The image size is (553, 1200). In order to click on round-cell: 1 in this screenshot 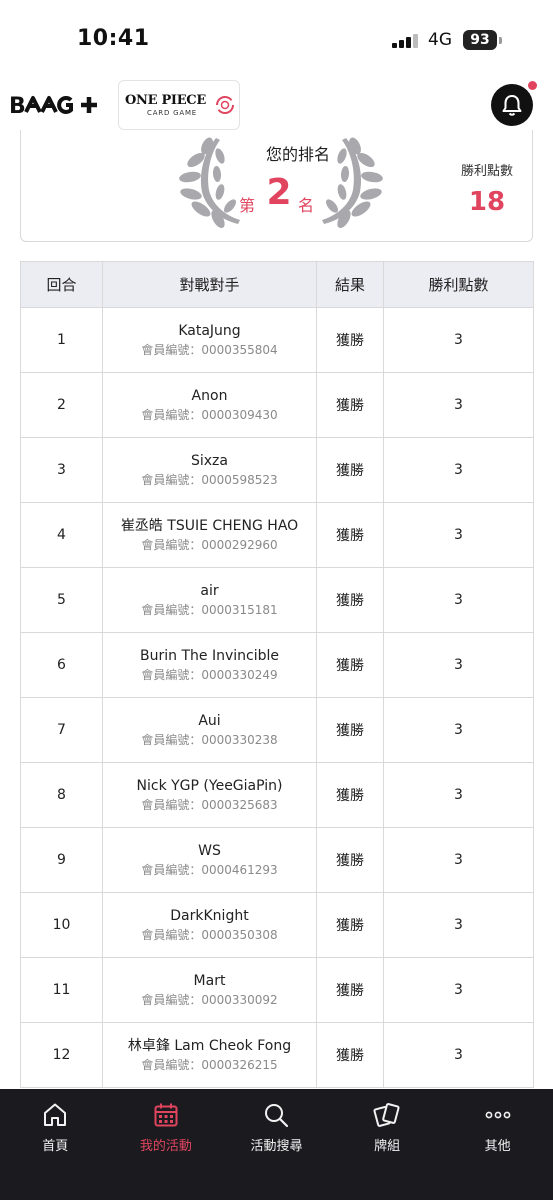, I will do `click(61, 340)`.